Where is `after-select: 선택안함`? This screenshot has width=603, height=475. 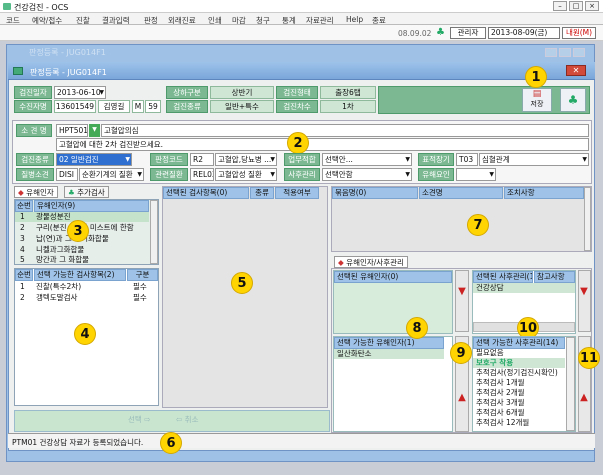
after-select: 선택안함 is located at coordinates (367, 174).